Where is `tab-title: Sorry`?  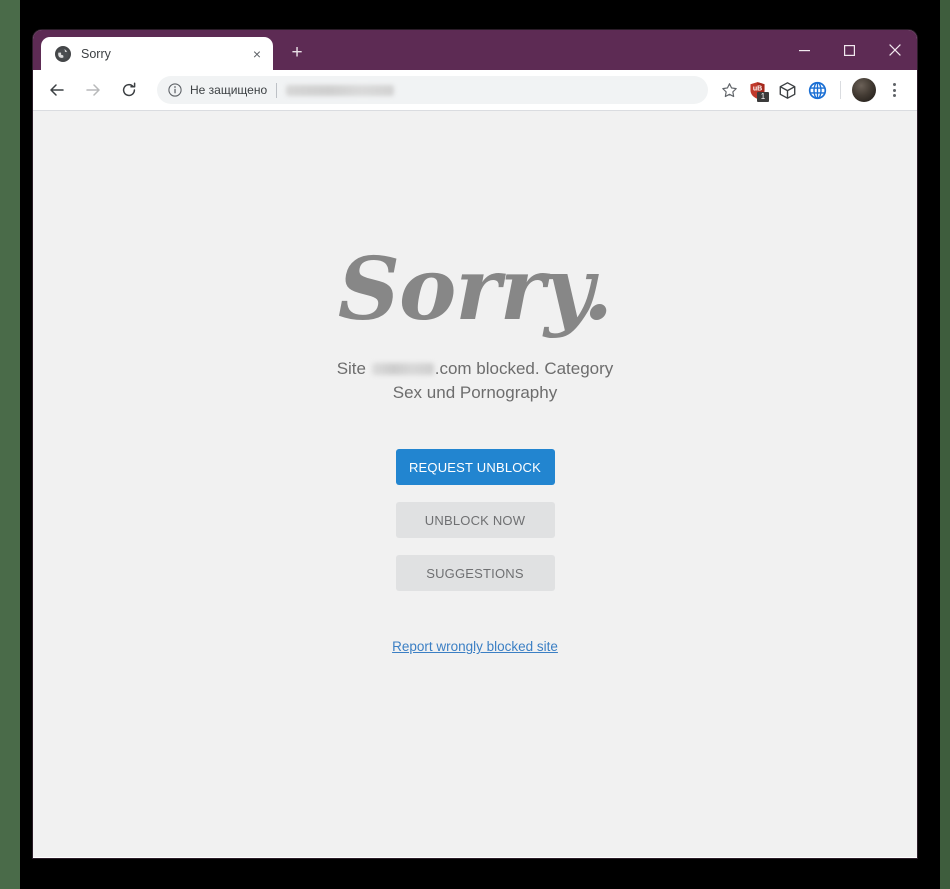
tab-title: Sorry is located at coordinates (96, 53).